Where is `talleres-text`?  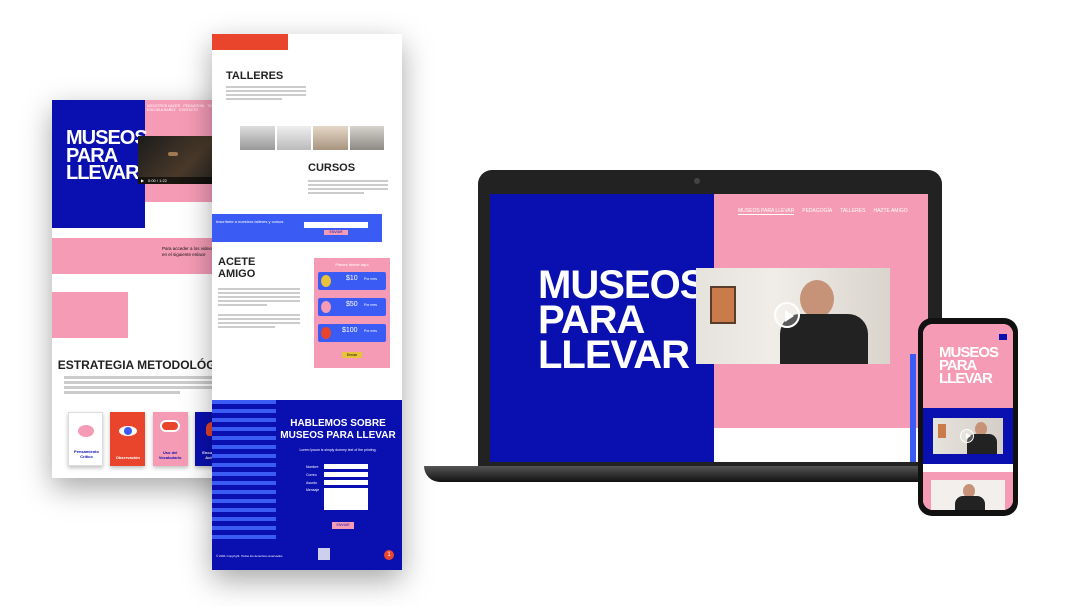
talleres-text is located at coordinates (266, 94).